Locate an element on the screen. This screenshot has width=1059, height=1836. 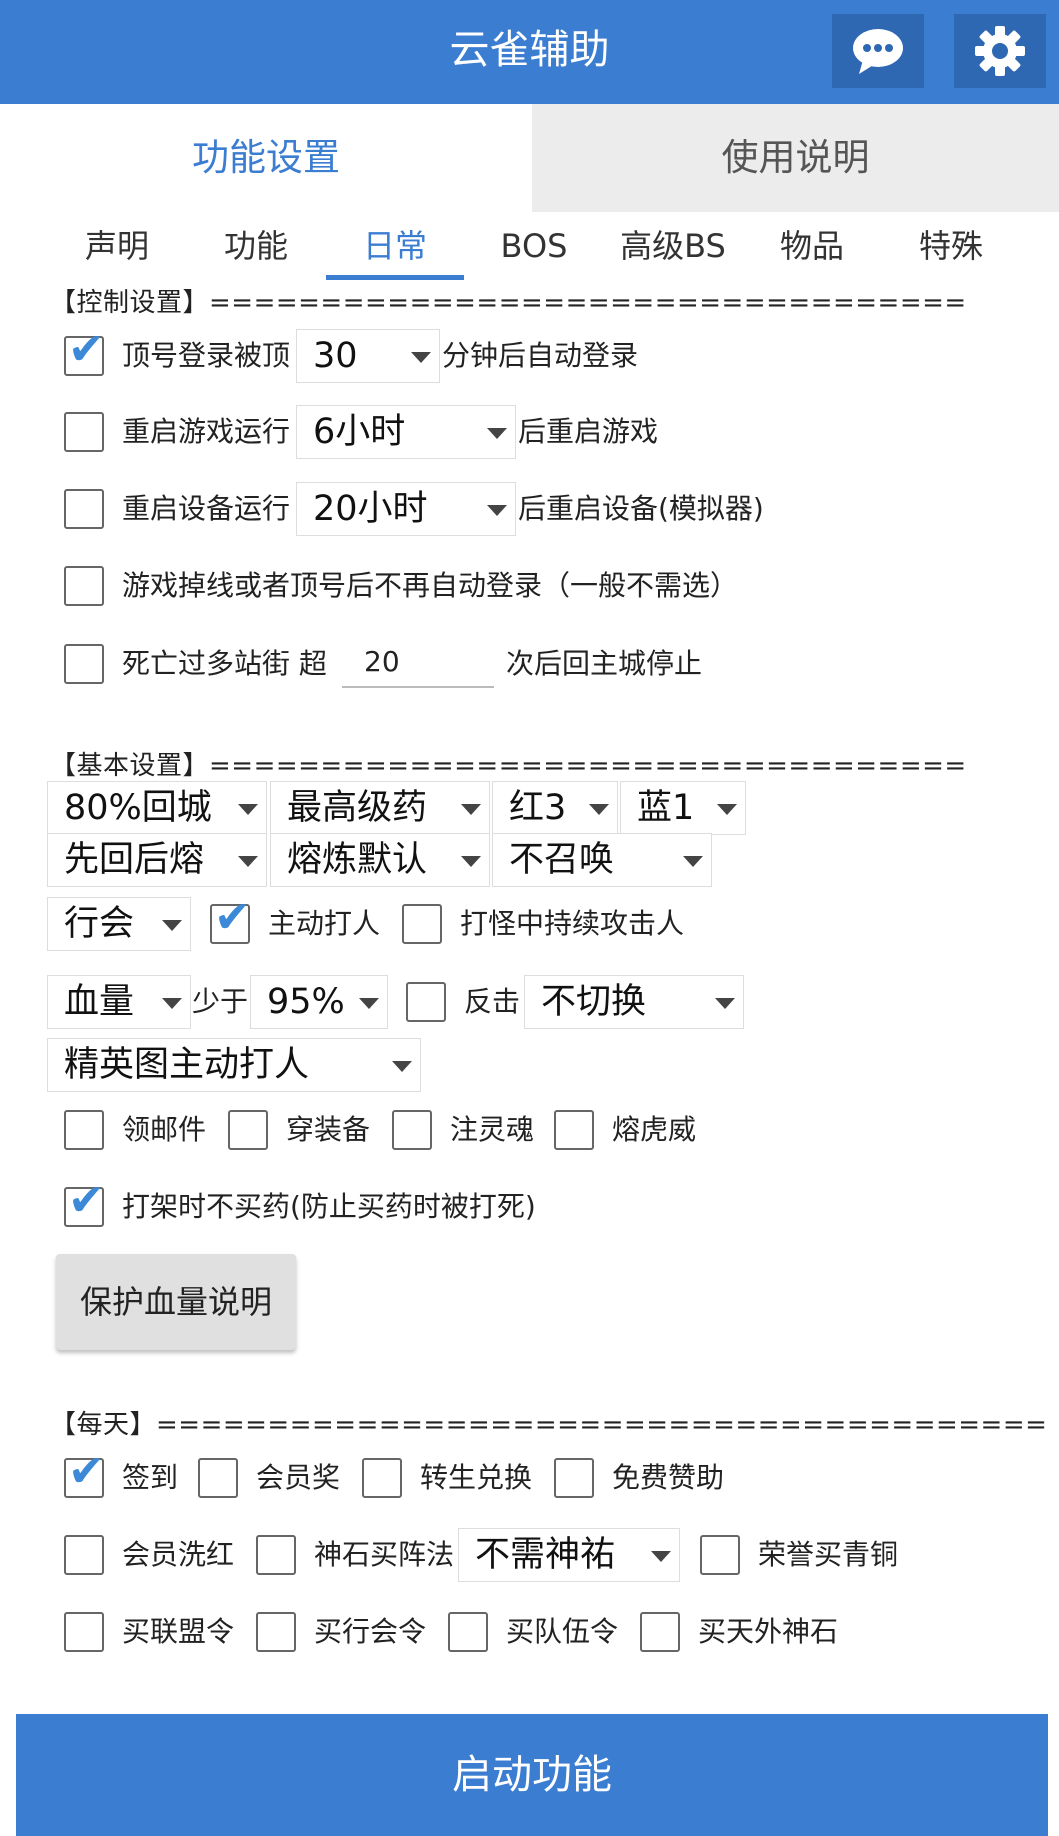
vip-reward-checkbox is located at coordinates (218, 1478).